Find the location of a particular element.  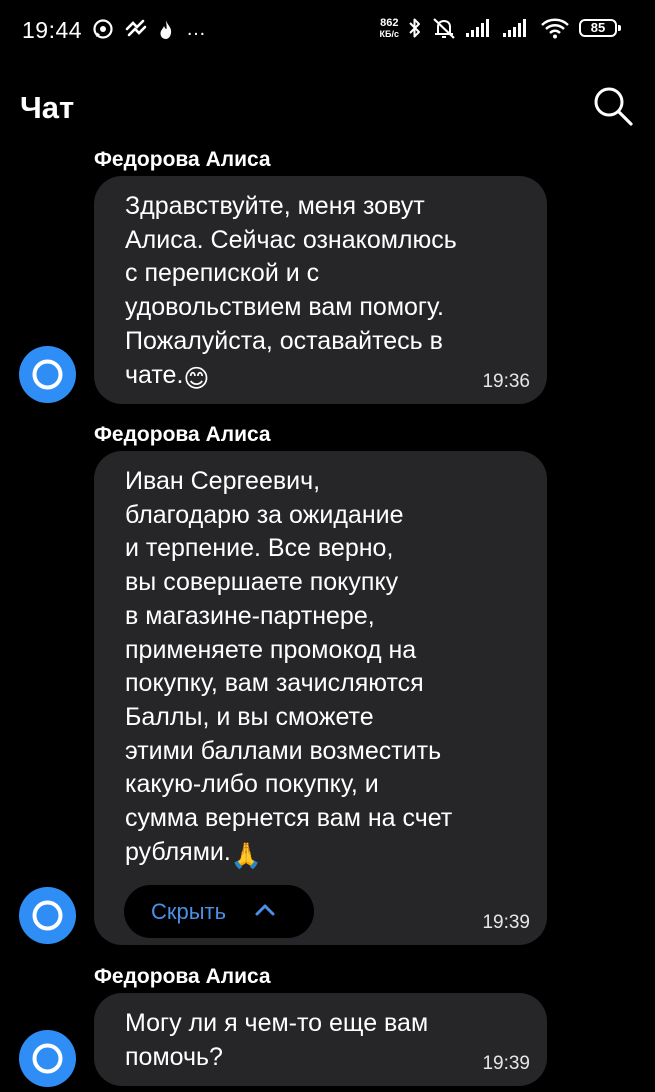

collapse-button: Скрыть is located at coordinates (219, 911).